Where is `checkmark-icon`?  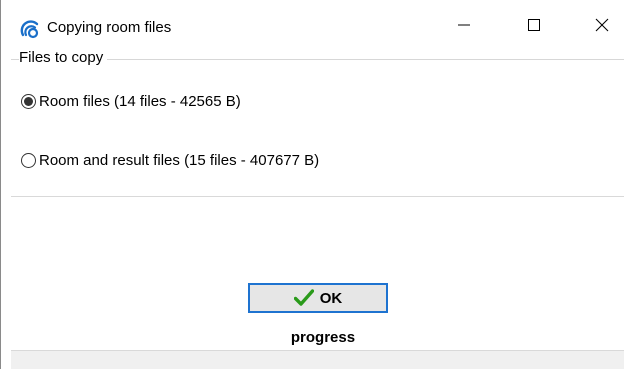 checkmark-icon is located at coordinates (303, 298).